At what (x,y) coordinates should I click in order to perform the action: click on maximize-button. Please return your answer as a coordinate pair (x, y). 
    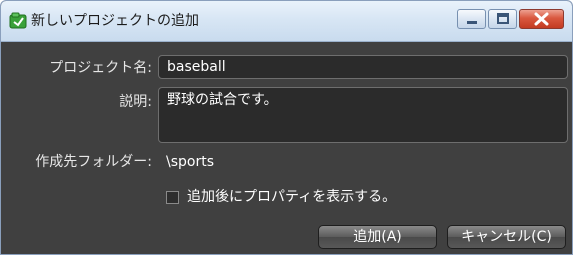
    Looking at the image, I should click on (502, 19).